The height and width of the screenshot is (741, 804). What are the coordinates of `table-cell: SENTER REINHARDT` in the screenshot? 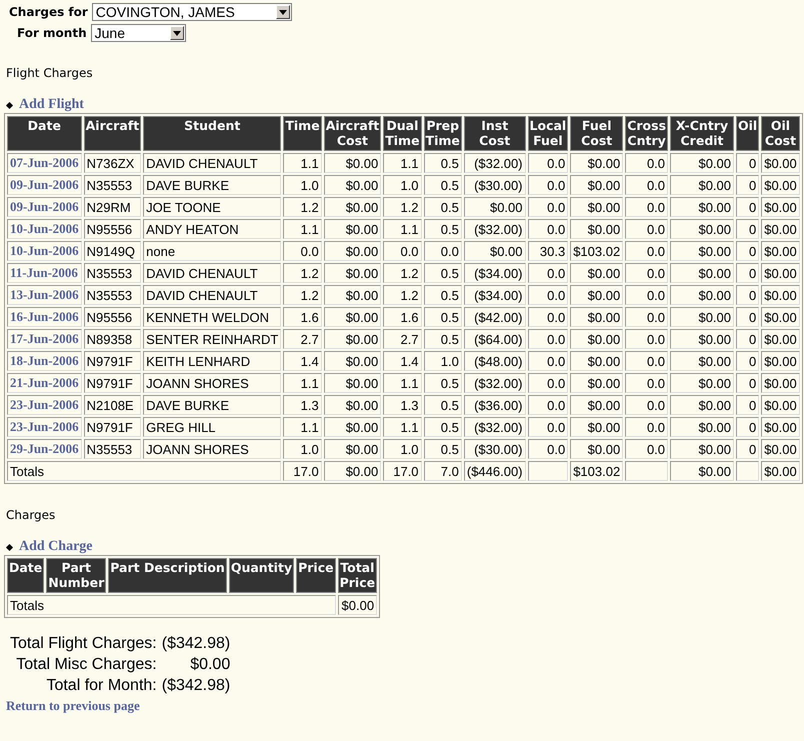 It's located at (212, 339).